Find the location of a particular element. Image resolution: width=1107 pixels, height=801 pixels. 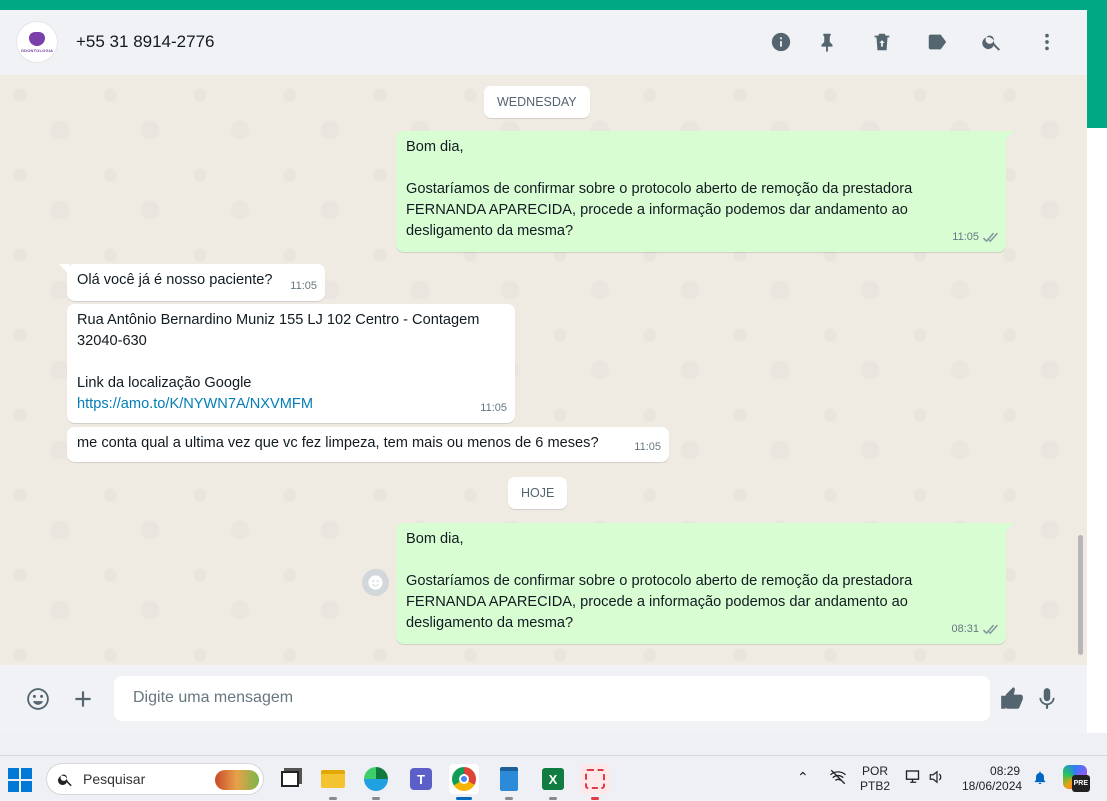

attach-plus-icon is located at coordinates (83, 699).